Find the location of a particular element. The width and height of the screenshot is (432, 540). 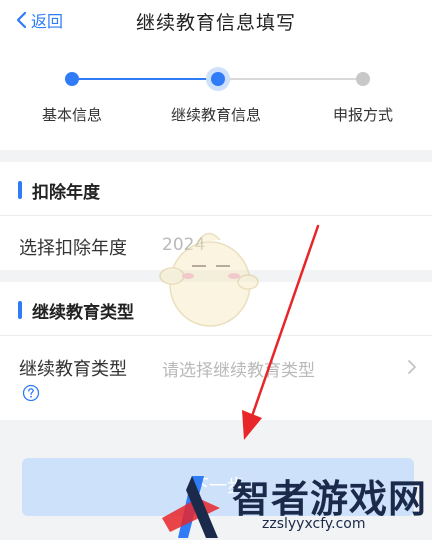

step-dot-education is located at coordinates (218, 79).